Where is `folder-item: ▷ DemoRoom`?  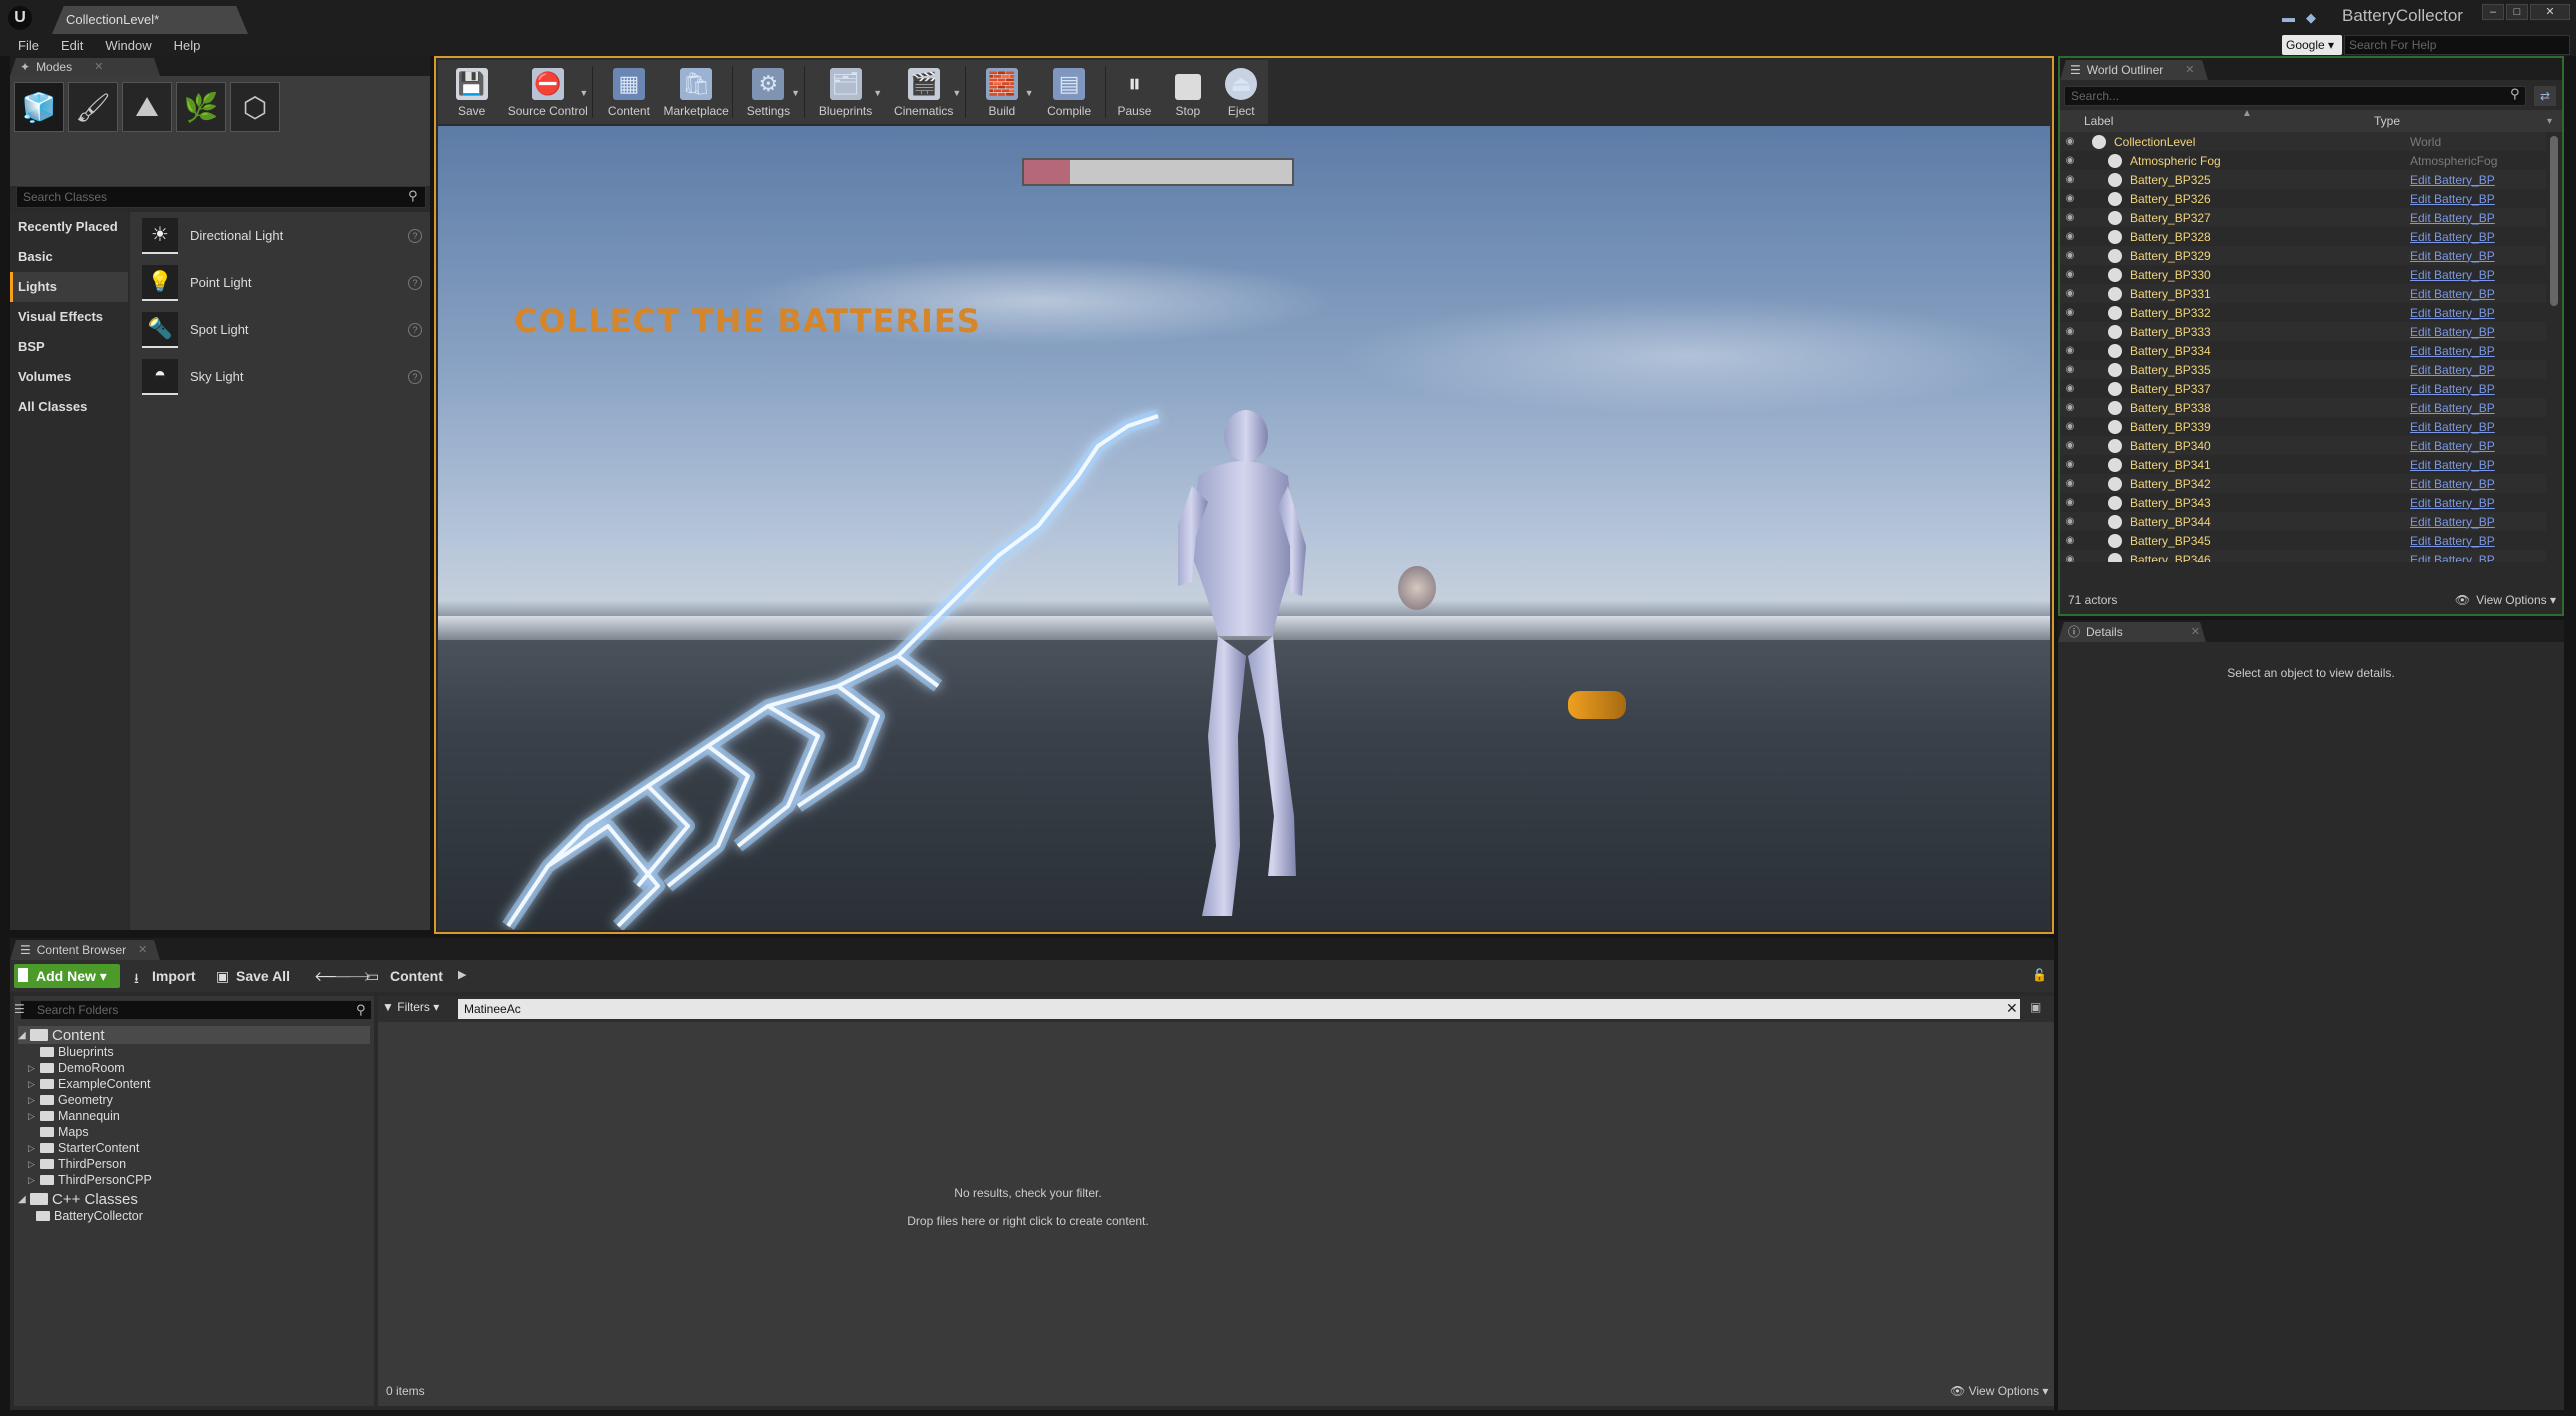 folder-item: ▷ DemoRoom is located at coordinates (194, 1068).